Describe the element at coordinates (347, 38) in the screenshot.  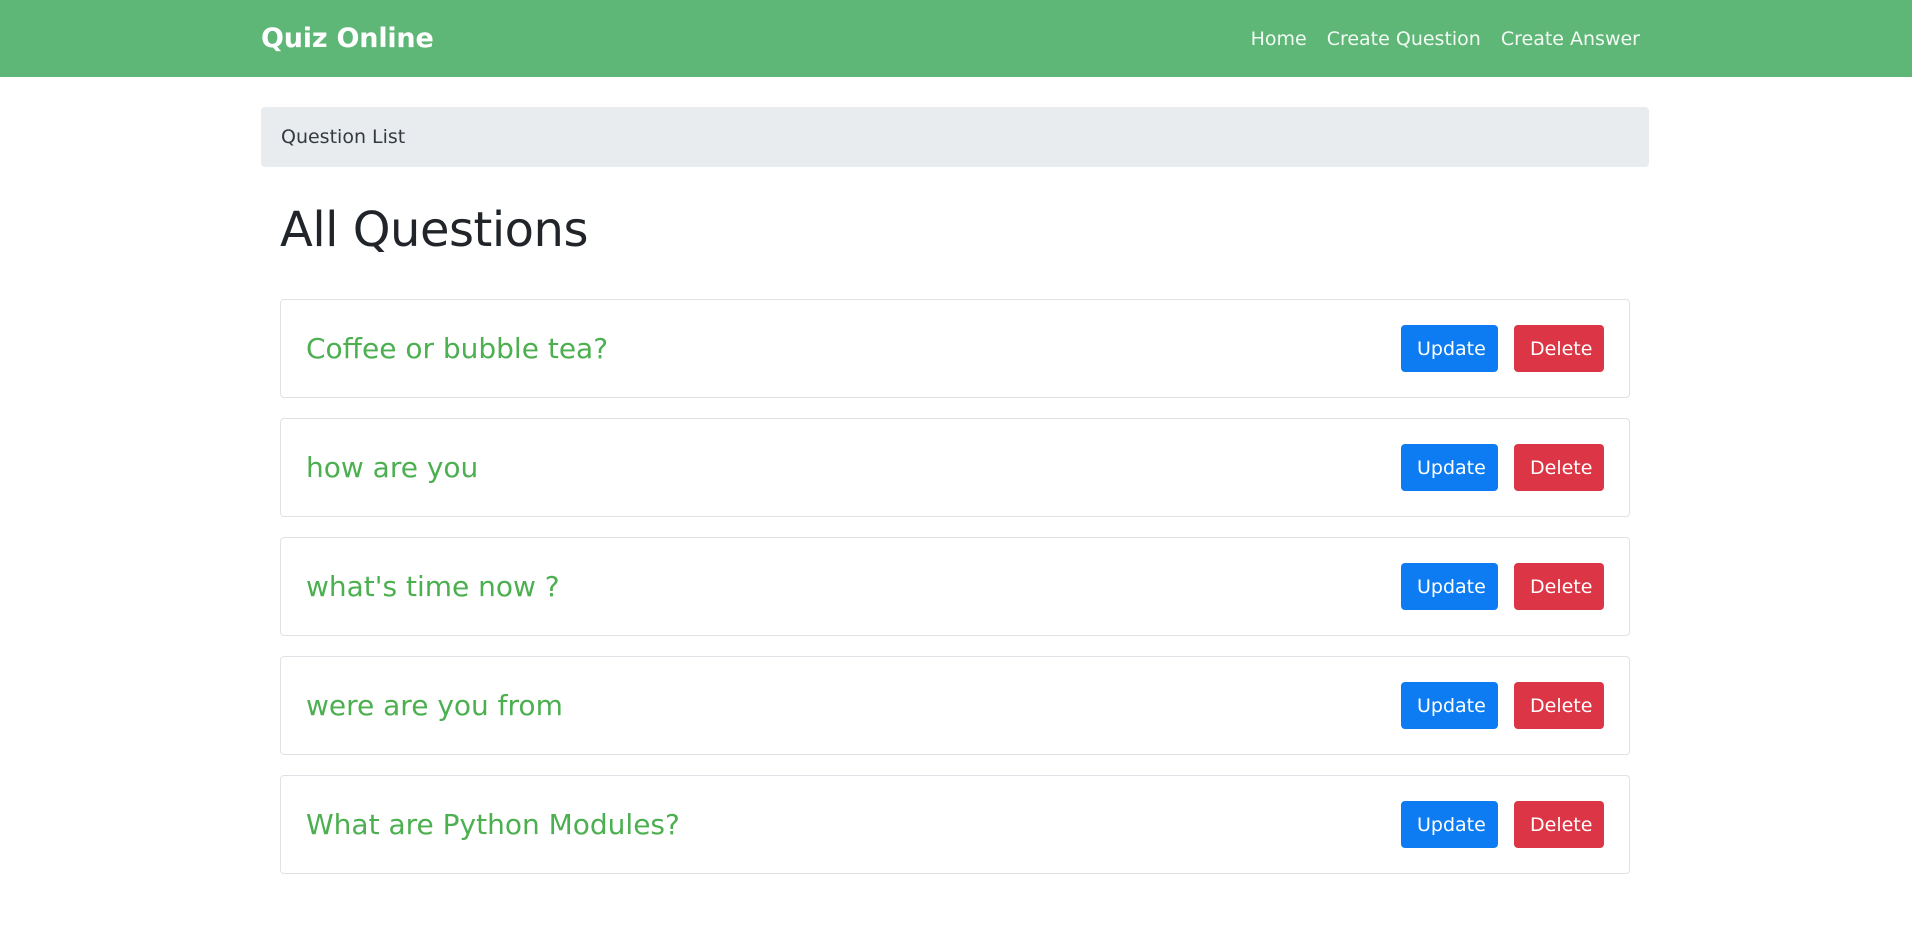
I see `brand-link: Quiz Online` at that location.